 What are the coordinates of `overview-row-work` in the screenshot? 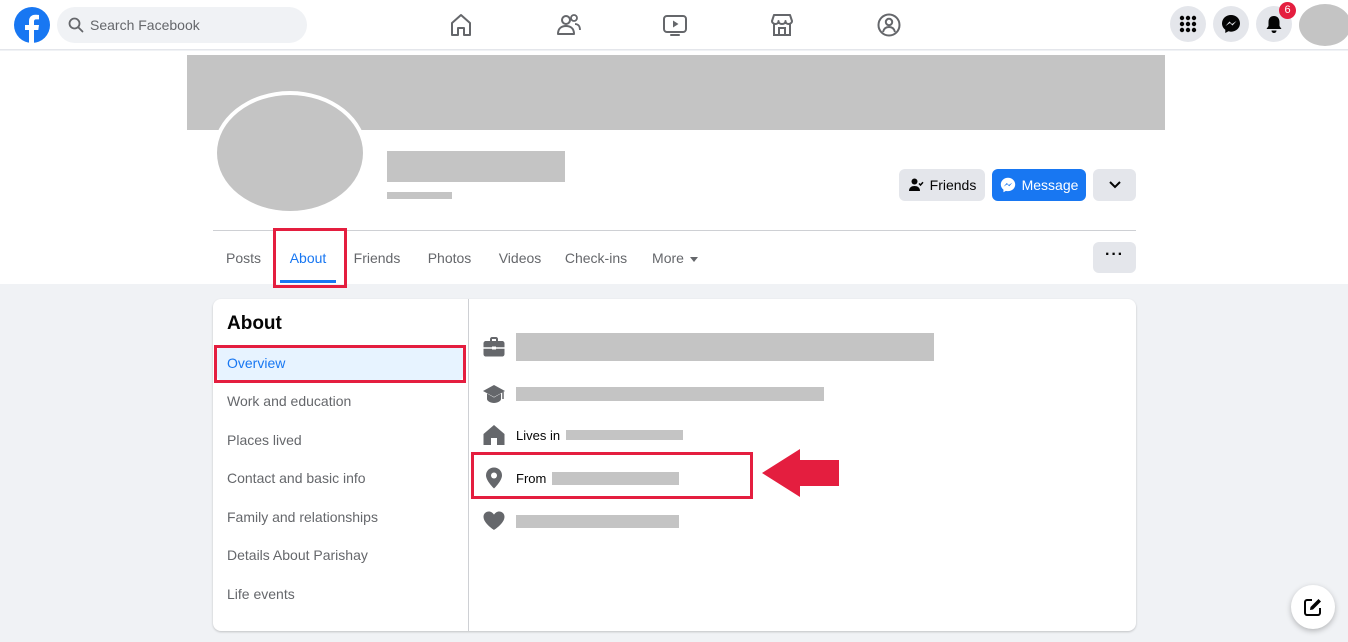 It's located at (708, 347).